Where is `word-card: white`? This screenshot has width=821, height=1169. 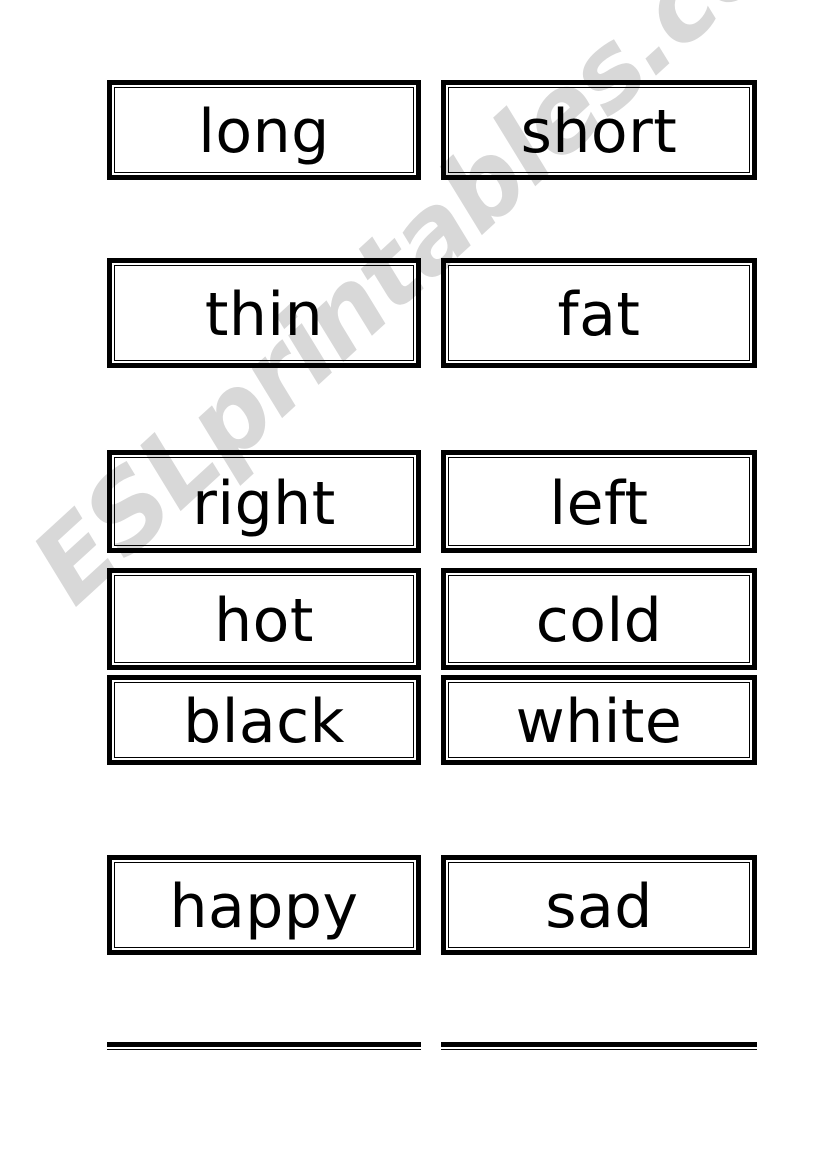 word-card: white is located at coordinates (599, 720).